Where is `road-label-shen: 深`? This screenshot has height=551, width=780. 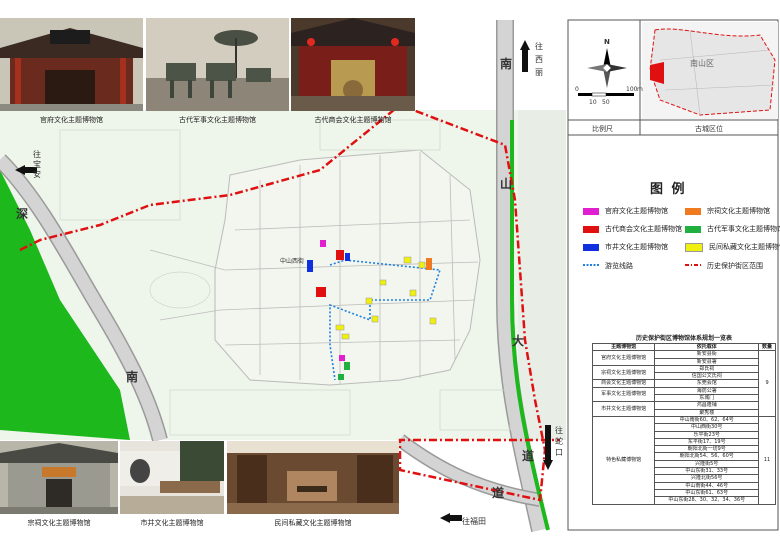 road-label-shen: 深 is located at coordinates (22, 214).